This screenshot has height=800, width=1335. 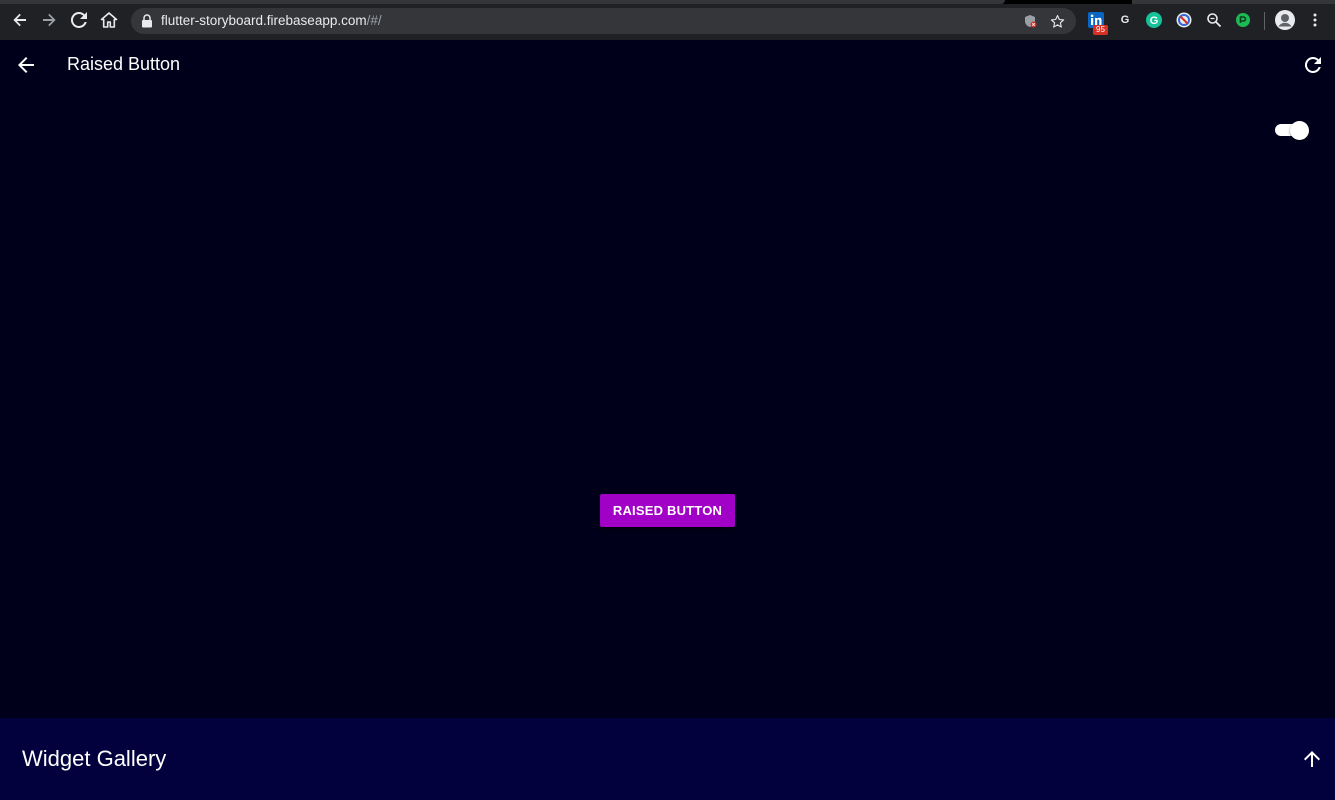 I want to click on grammarly-letter: G, so click(x=1154, y=21).